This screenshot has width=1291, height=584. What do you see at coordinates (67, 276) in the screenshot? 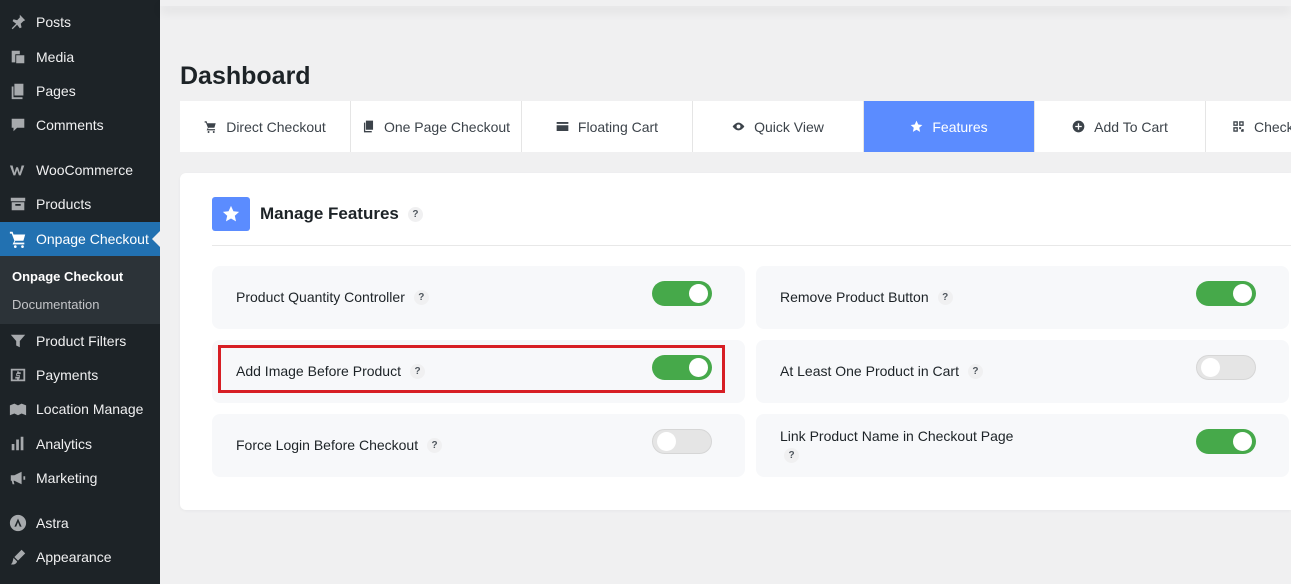
I see `submenu-onpage-checkout: Onpage Checkout` at bounding box center [67, 276].